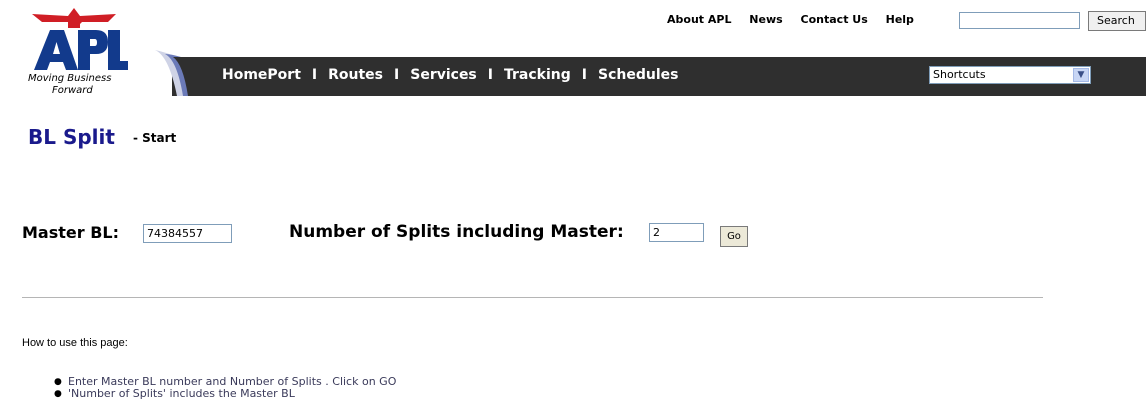 This screenshot has width=1146, height=406. Describe the element at coordinates (71, 137) in the screenshot. I see `page-title: BL Split` at that location.